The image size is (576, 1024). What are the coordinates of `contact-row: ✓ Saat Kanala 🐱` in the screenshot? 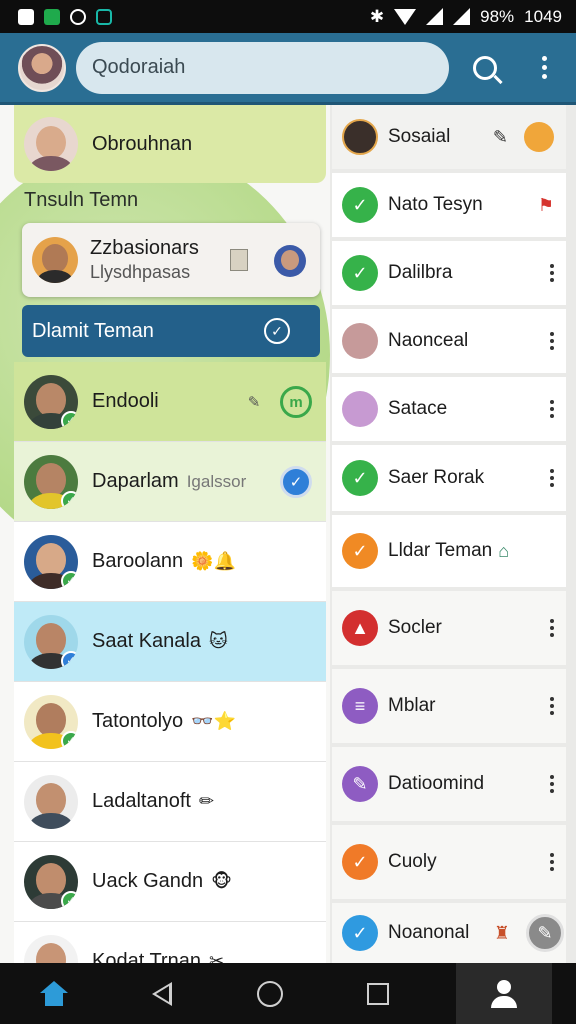 It's located at (170, 642).